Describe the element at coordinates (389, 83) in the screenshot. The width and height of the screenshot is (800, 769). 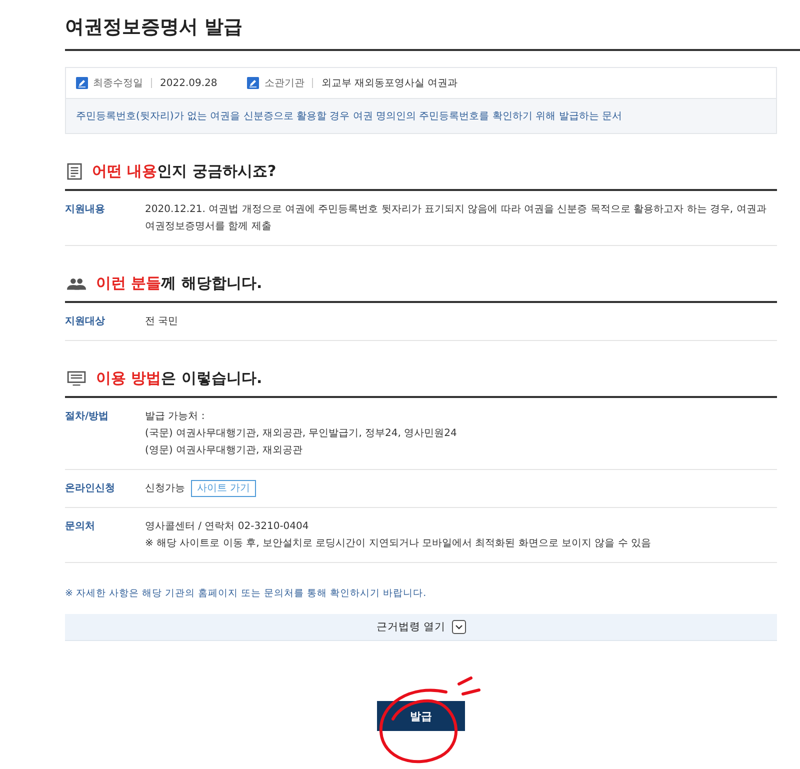
I see `meta-value: 외교부 재외동포영사실 여권과` at that location.